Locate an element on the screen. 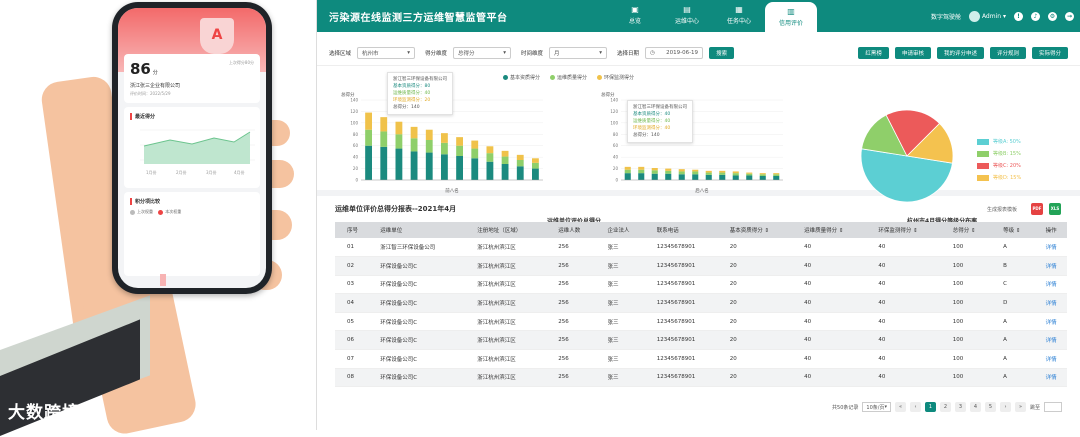 This screenshot has width=1080, height=437. column-header: 运维单位 is located at coordinates (417, 230).